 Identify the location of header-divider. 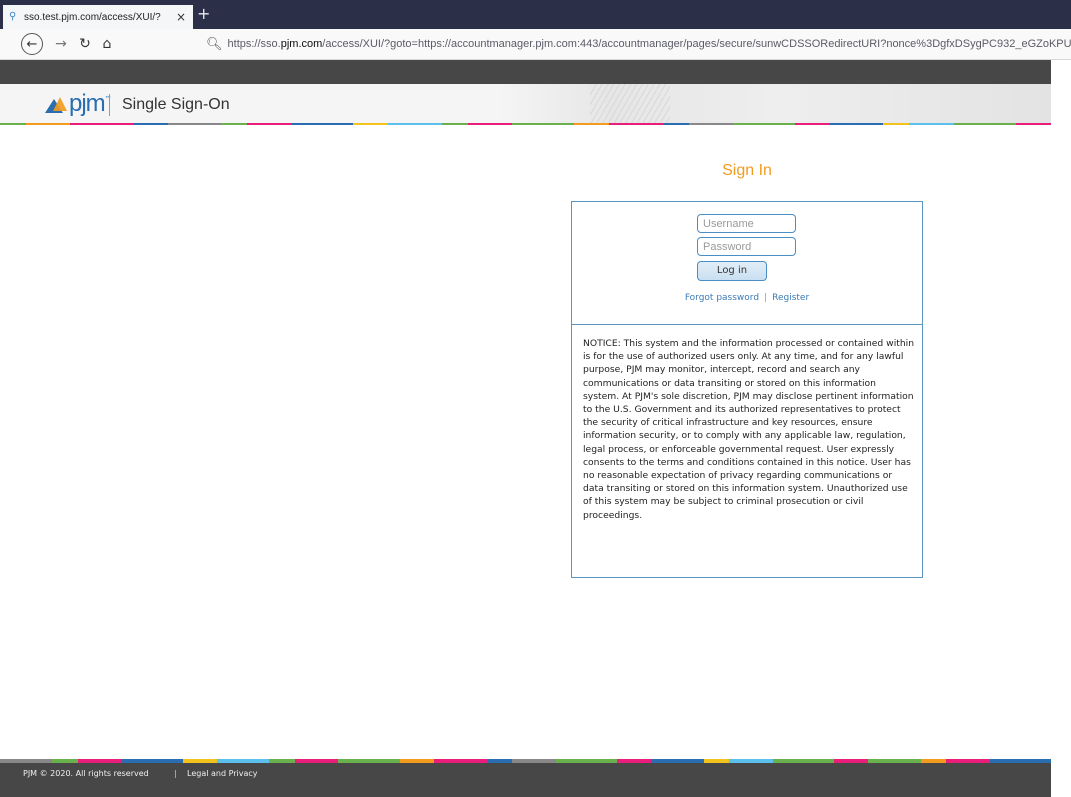
(109, 105).